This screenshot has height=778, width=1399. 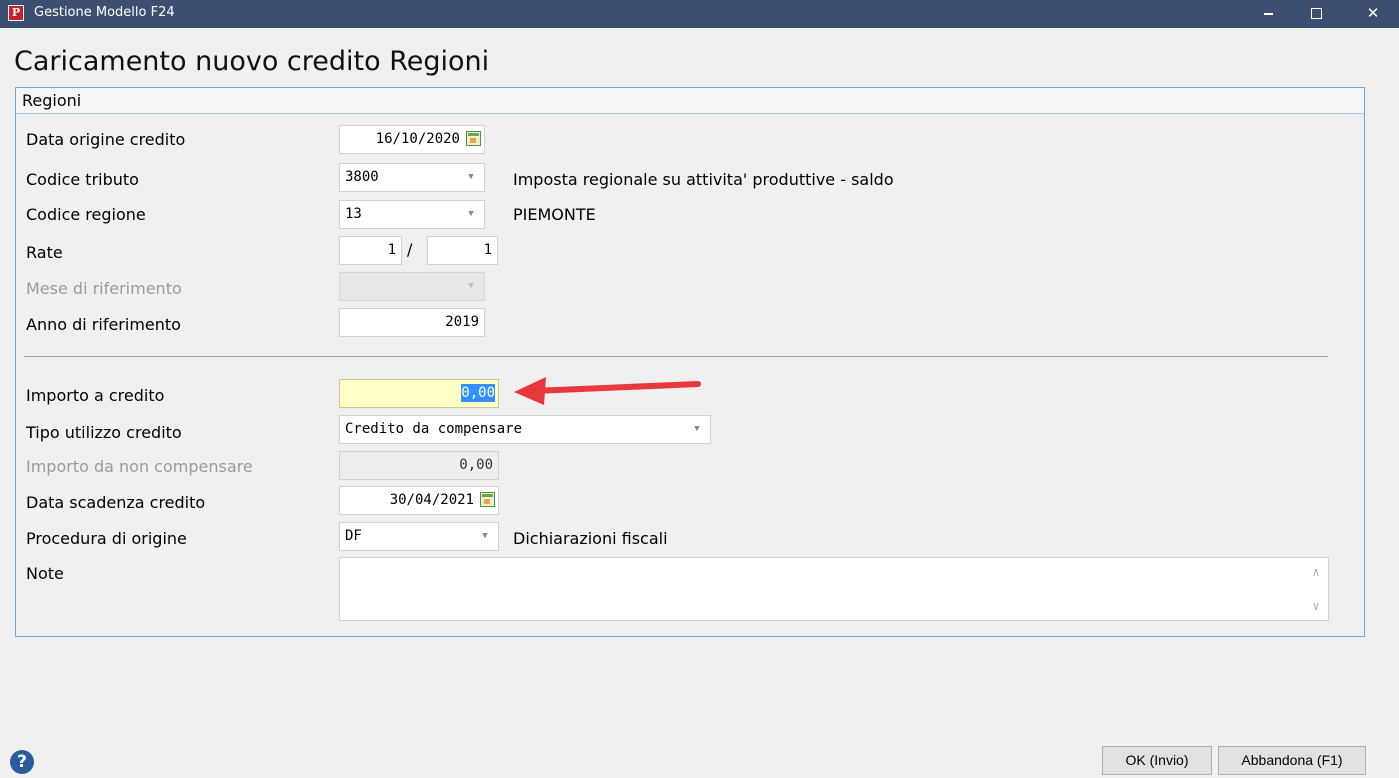 I want to click on minimize-icon, so click(x=1268, y=14).